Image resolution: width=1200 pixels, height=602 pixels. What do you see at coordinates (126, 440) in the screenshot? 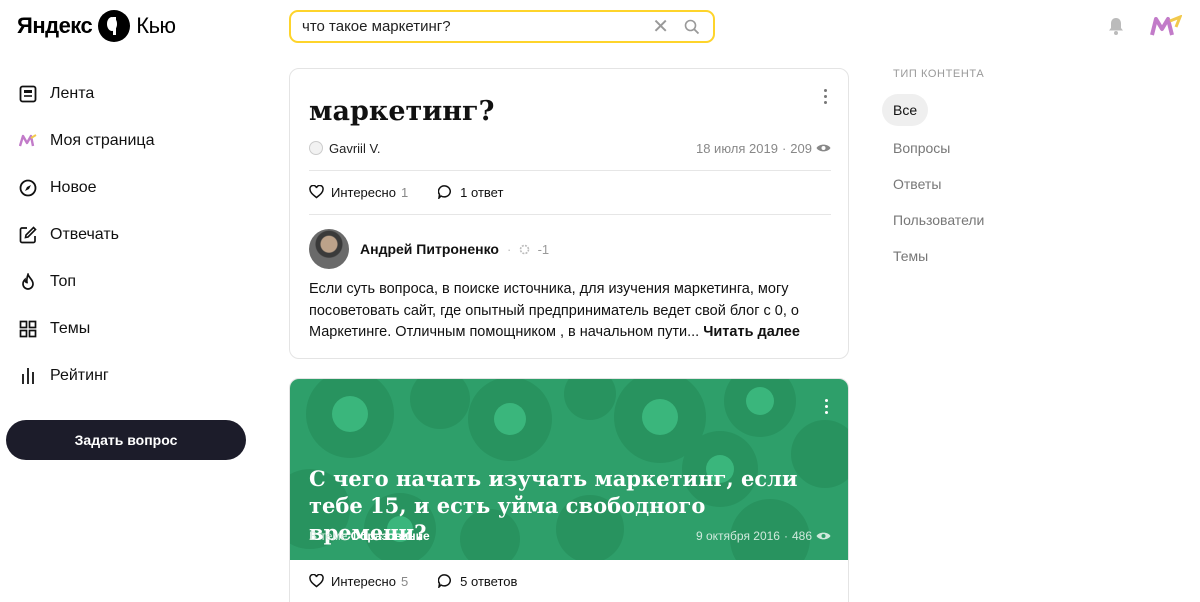
I see `ask-question-button: Задать вопрос` at bounding box center [126, 440].